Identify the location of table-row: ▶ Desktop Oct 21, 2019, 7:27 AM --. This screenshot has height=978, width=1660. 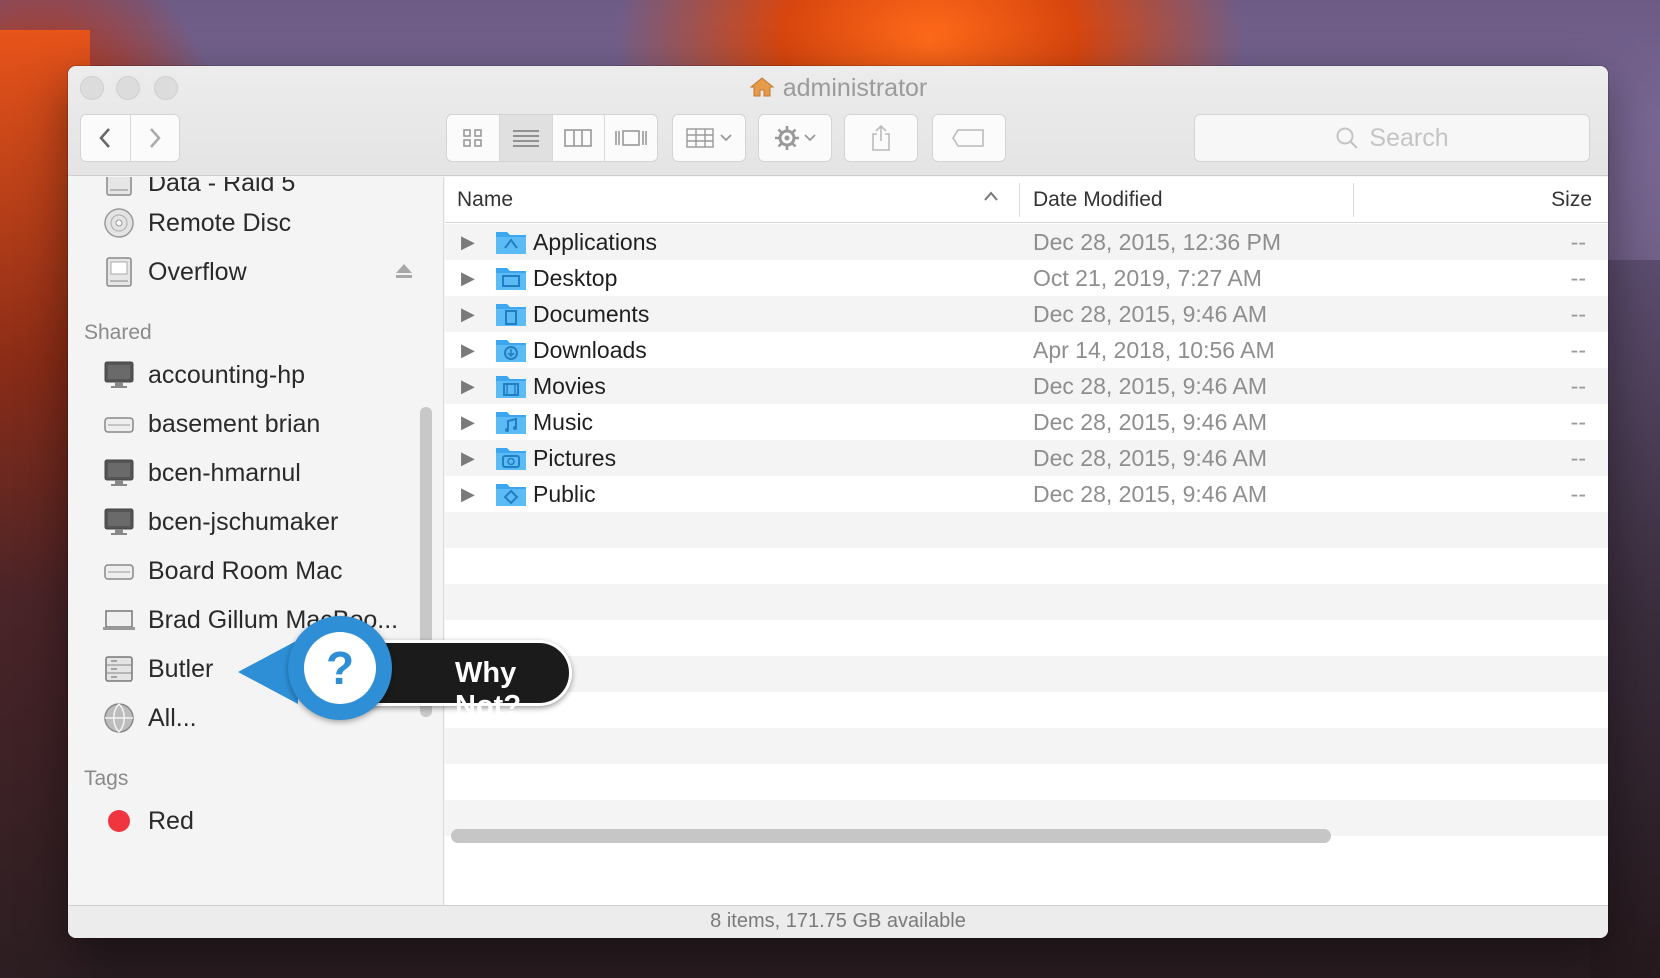
(1026, 278).